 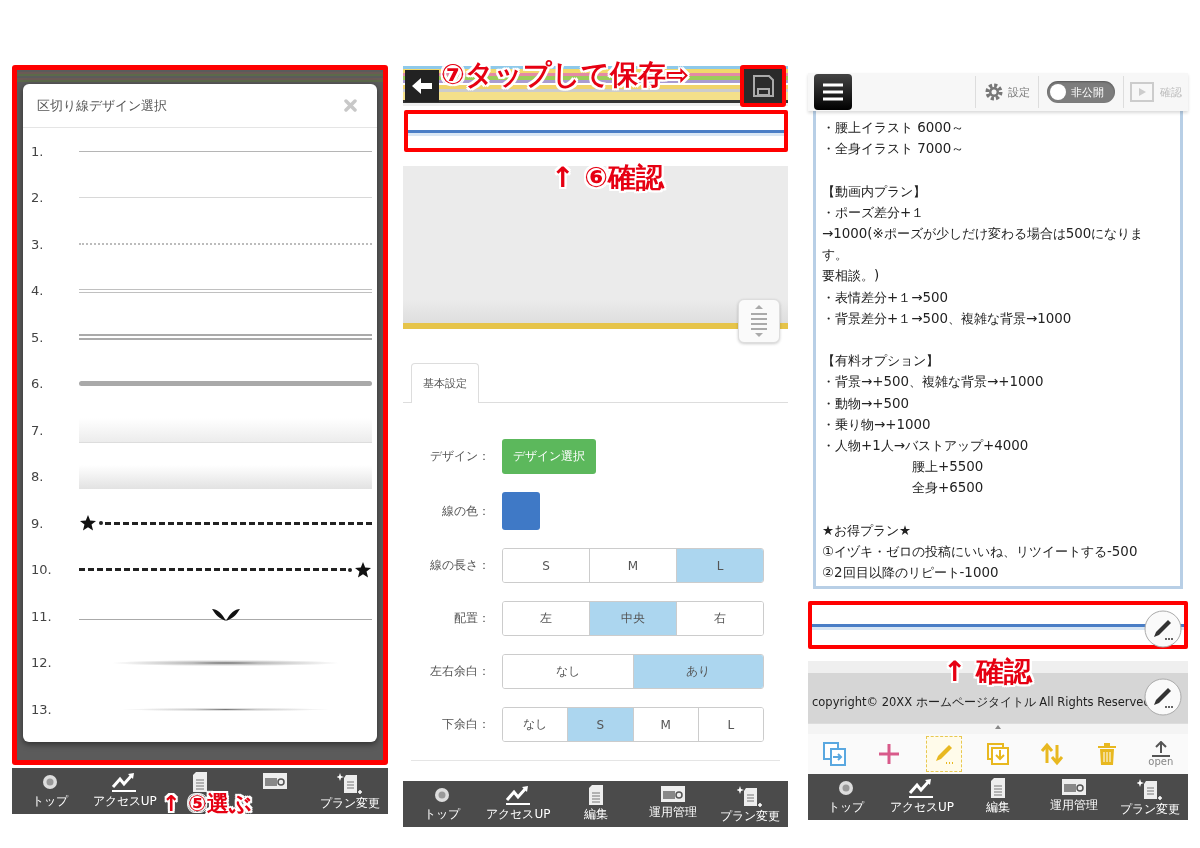 What do you see at coordinates (1160, 749) in the screenshot?
I see `upload-icon` at bounding box center [1160, 749].